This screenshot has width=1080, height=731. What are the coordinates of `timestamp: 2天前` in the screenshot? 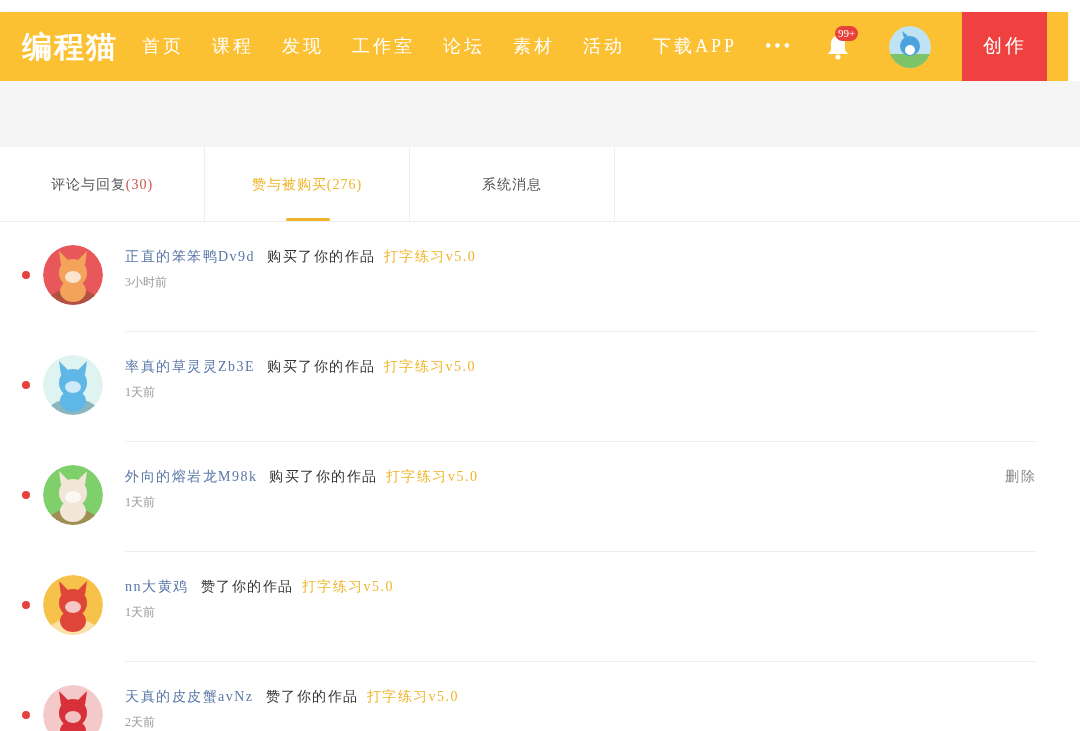 It's located at (140, 722).